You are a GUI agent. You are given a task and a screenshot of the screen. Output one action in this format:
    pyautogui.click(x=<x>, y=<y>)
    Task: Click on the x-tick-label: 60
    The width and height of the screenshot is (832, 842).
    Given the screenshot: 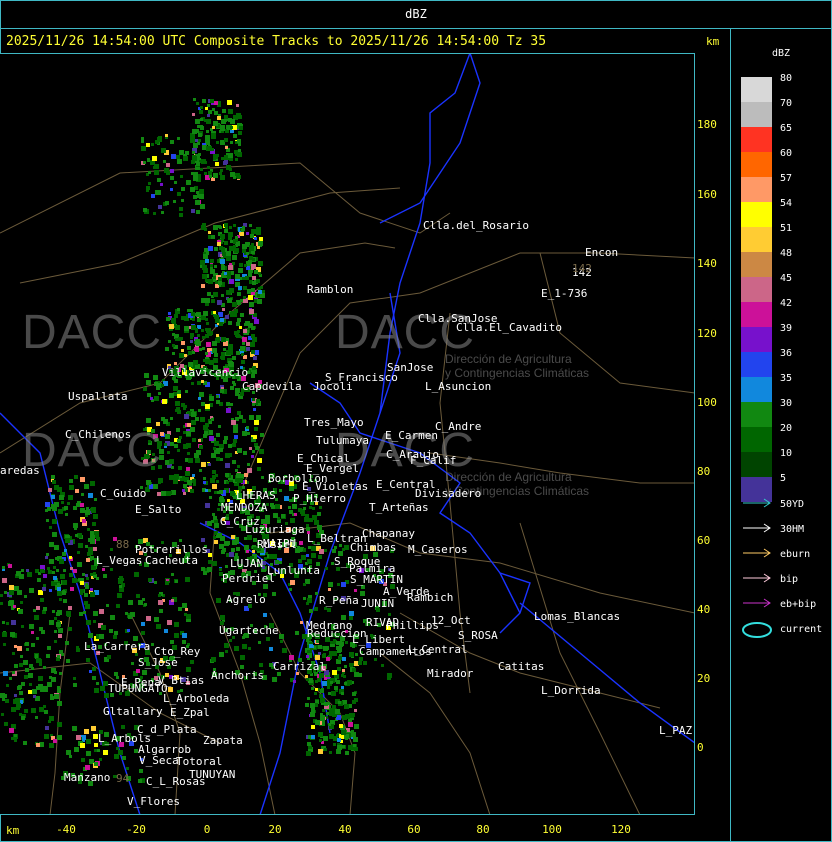 What is the action you would take?
    pyautogui.click(x=414, y=829)
    